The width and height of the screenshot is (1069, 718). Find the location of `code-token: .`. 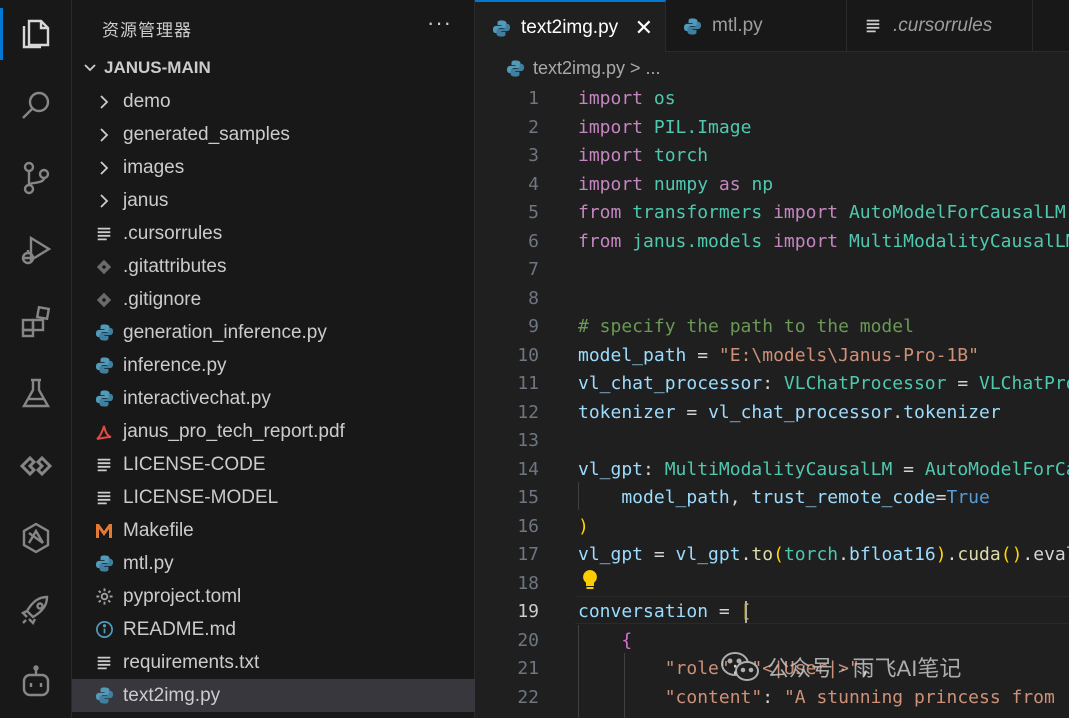

code-token: . is located at coordinates (746, 554).